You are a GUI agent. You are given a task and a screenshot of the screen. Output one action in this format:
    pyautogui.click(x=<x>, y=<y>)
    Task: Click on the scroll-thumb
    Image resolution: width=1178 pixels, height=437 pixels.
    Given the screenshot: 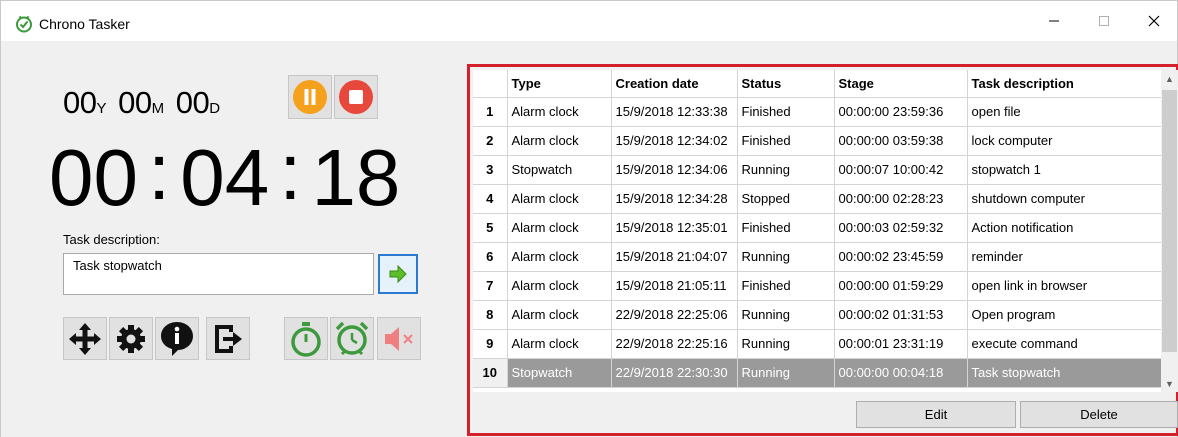 What is the action you would take?
    pyautogui.click(x=1169, y=221)
    